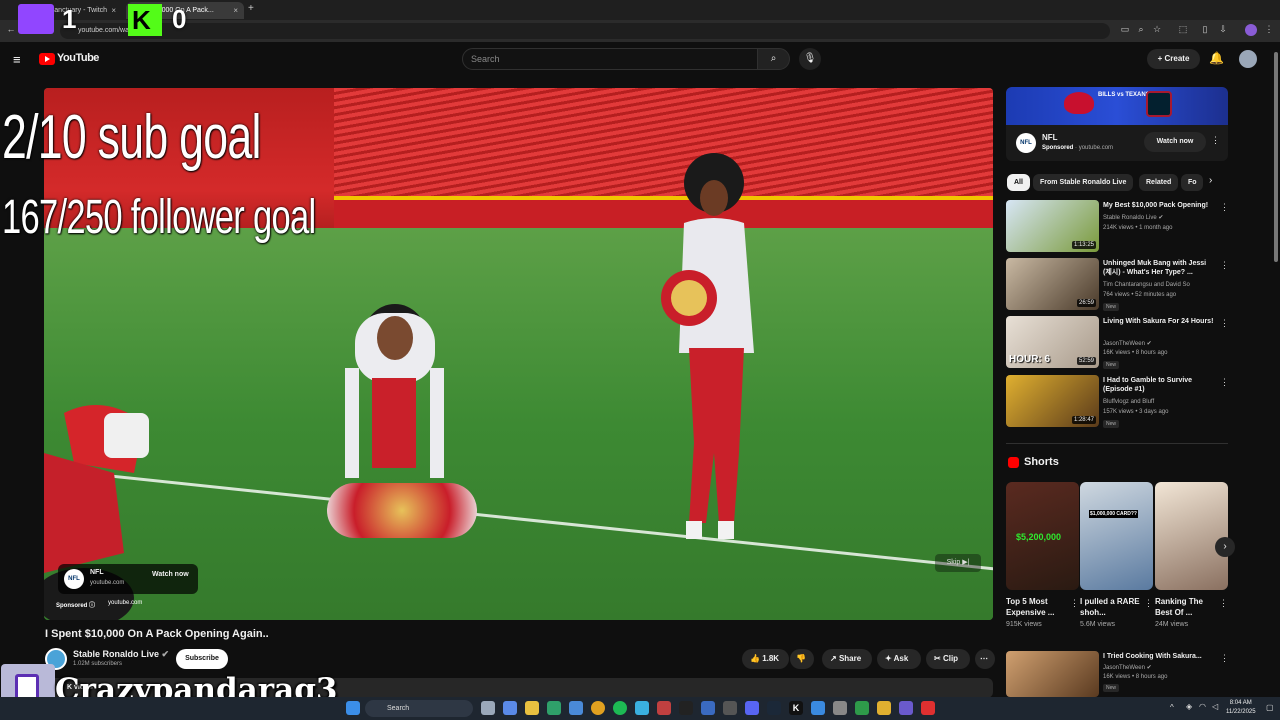 This screenshot has width=1280, height=720. What do you see at coordinates (1189, 706) in the screenshot?
I see `tray-icon: ◈` at bounding box center [1189, 706].